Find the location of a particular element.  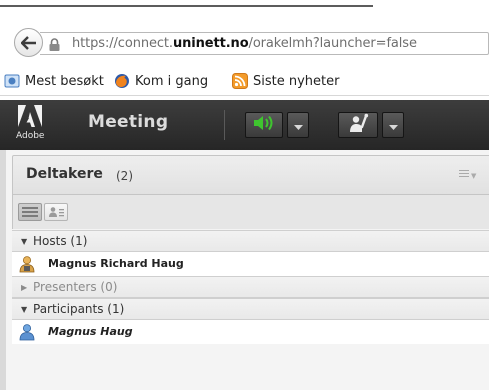

bookmark-label: Mest besøkt is located at coordinates (64, 81).